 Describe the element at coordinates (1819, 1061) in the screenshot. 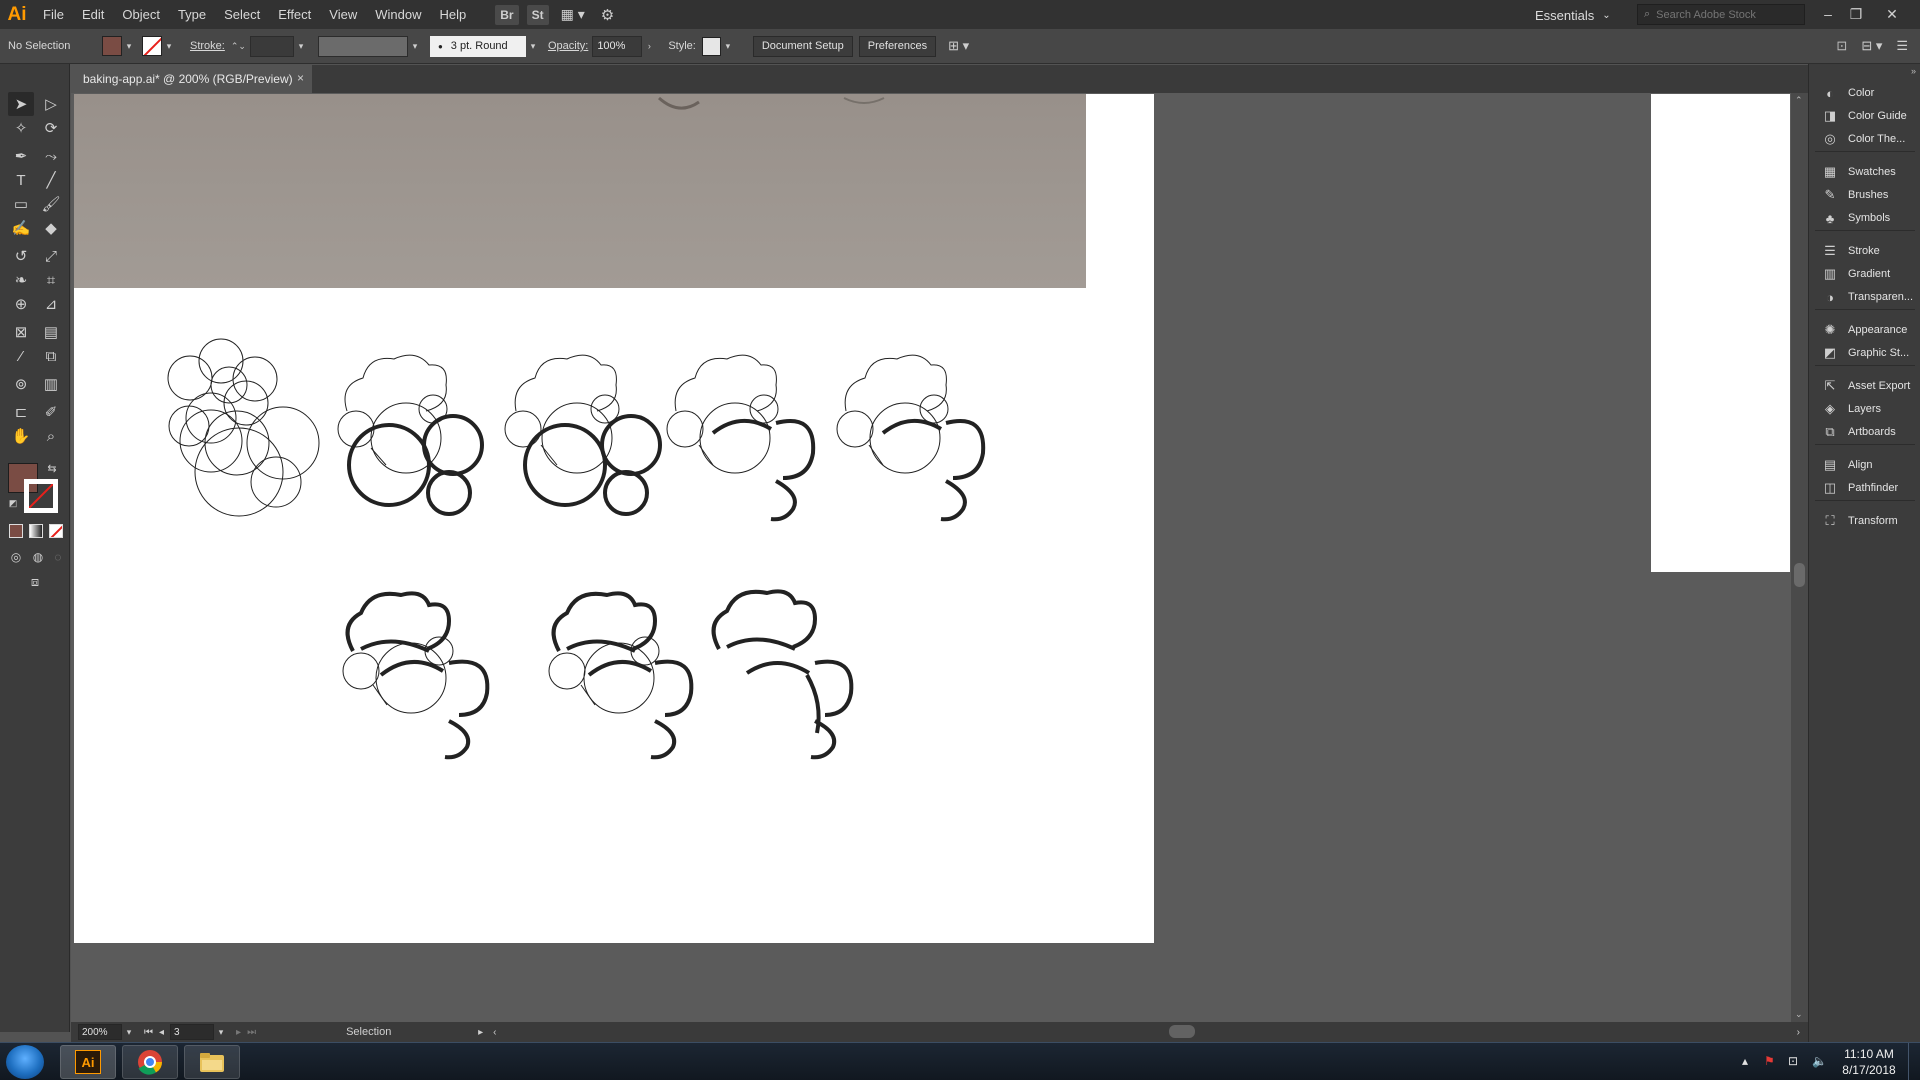

I see `volume-icon: 🔈` at that location.